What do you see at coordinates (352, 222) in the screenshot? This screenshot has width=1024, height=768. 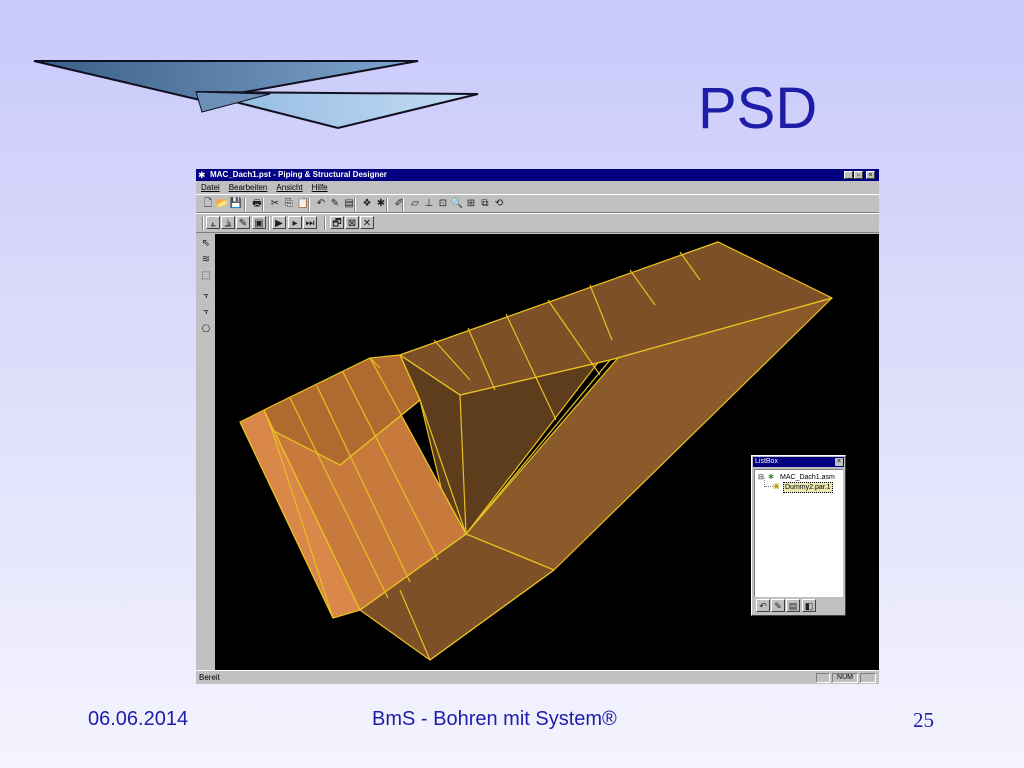 I see `edit-window-icon: ⊠` at bounding box center [352, 222].